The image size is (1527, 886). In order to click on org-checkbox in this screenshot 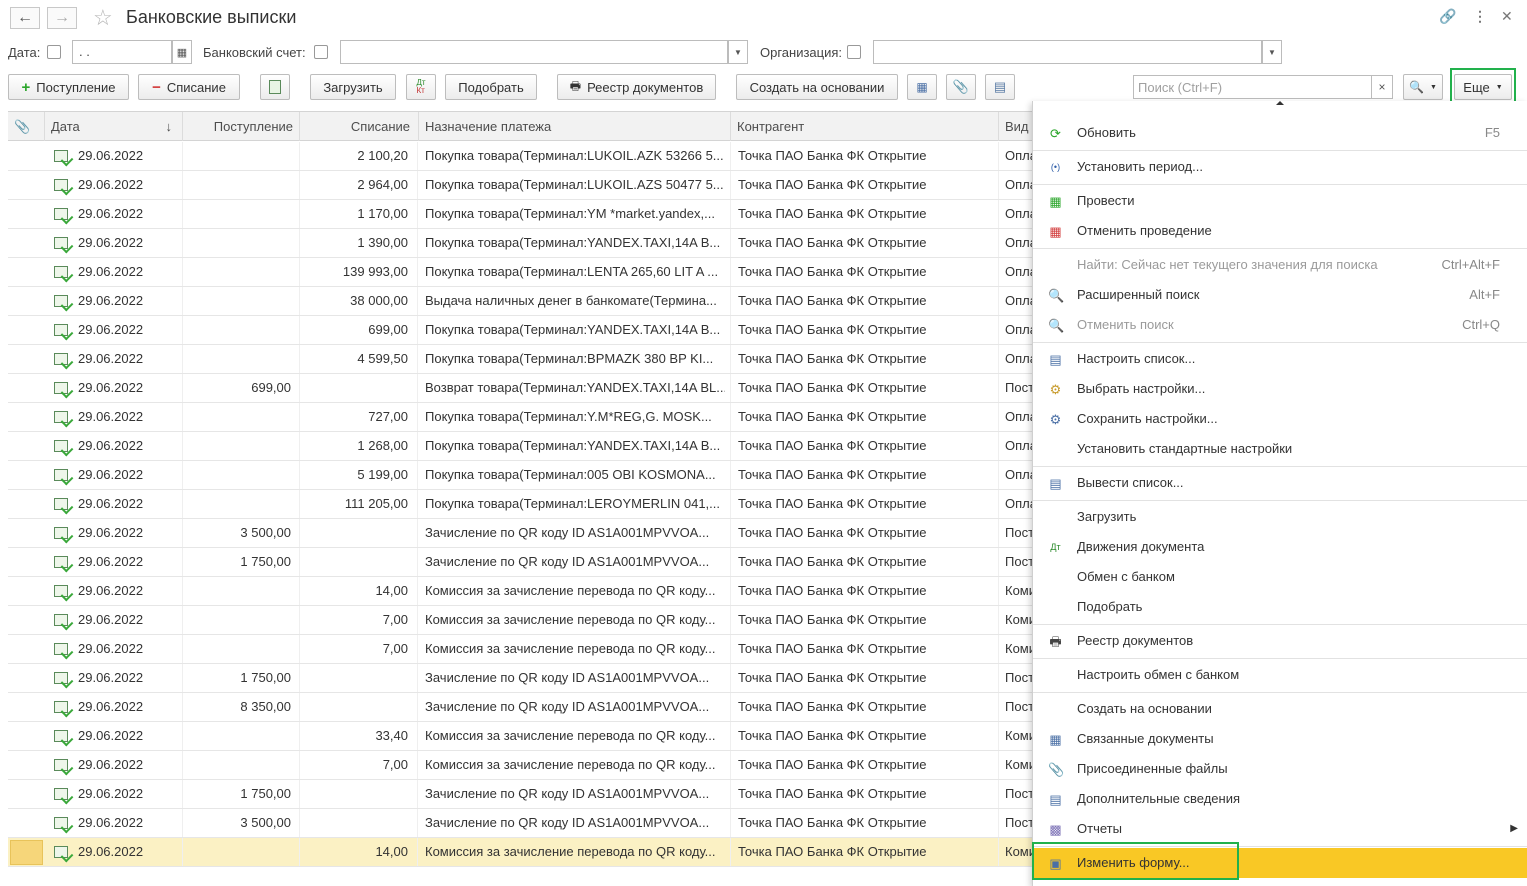, I will do `click(854, 52)`.